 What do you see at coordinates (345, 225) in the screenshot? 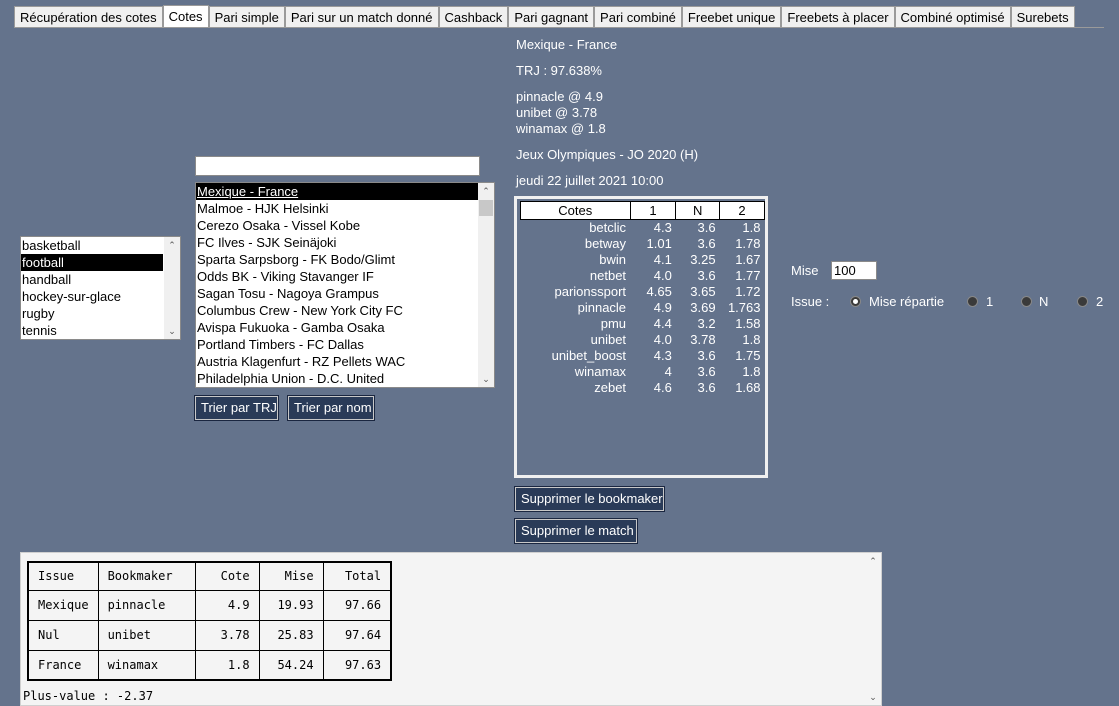
I see `match-item: Cerezo Osaka - Vissel Kobe` at bounding box center [345, 225].